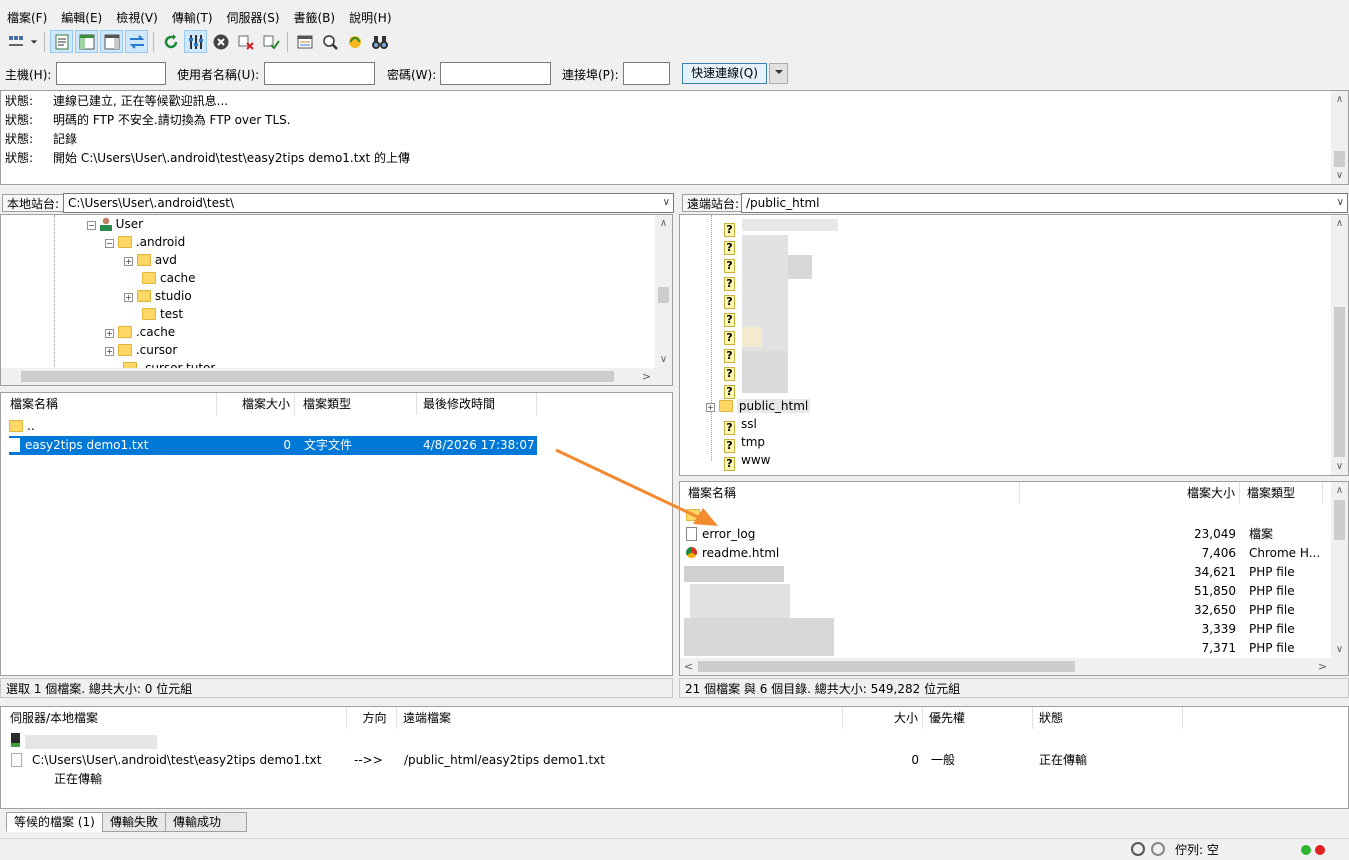  What do you see at coordinates (304, 41) in the screenshot?
I see `compare-icon` at bounding box center [304, 41].